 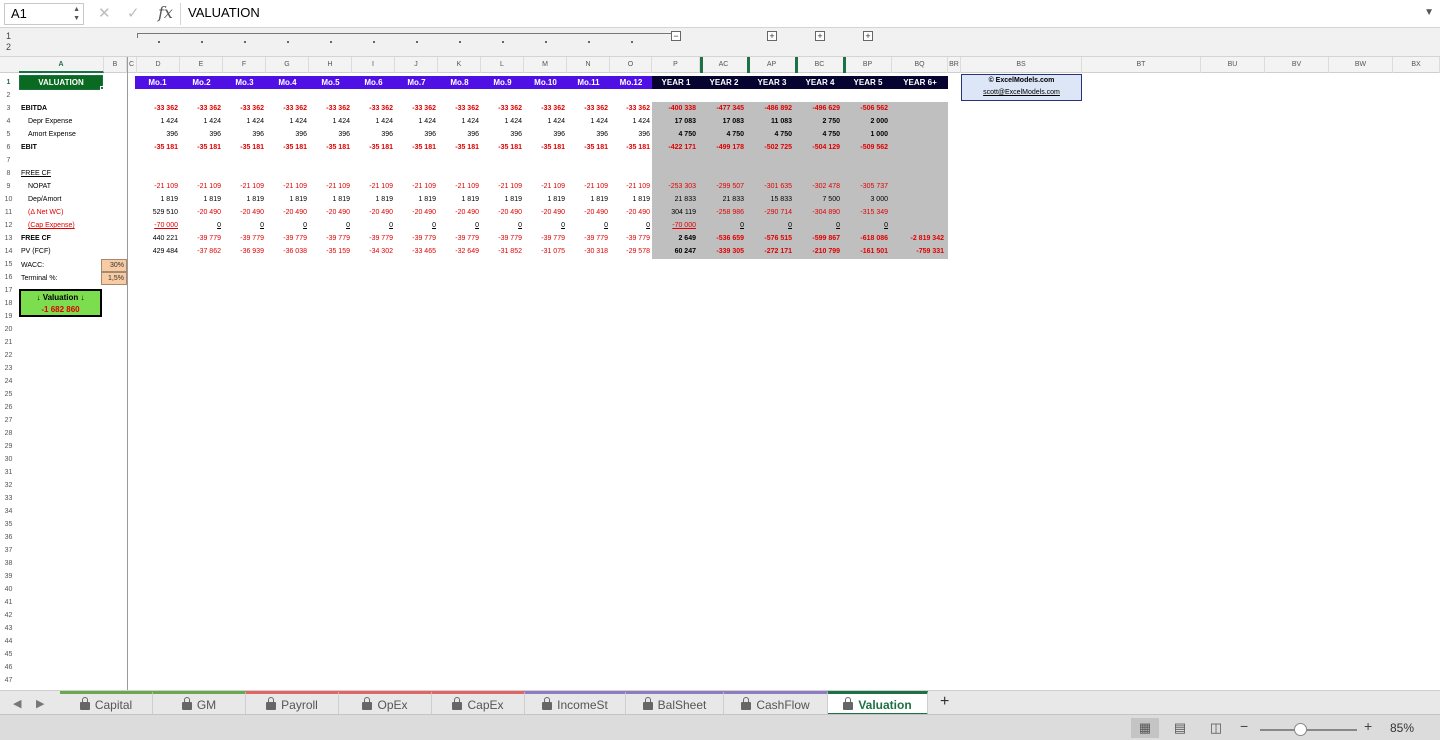 What do you see at coordinates (674, 147) in the screenshot?
I see `year-value-cell: -422 171` at bounding box center [674, 147].